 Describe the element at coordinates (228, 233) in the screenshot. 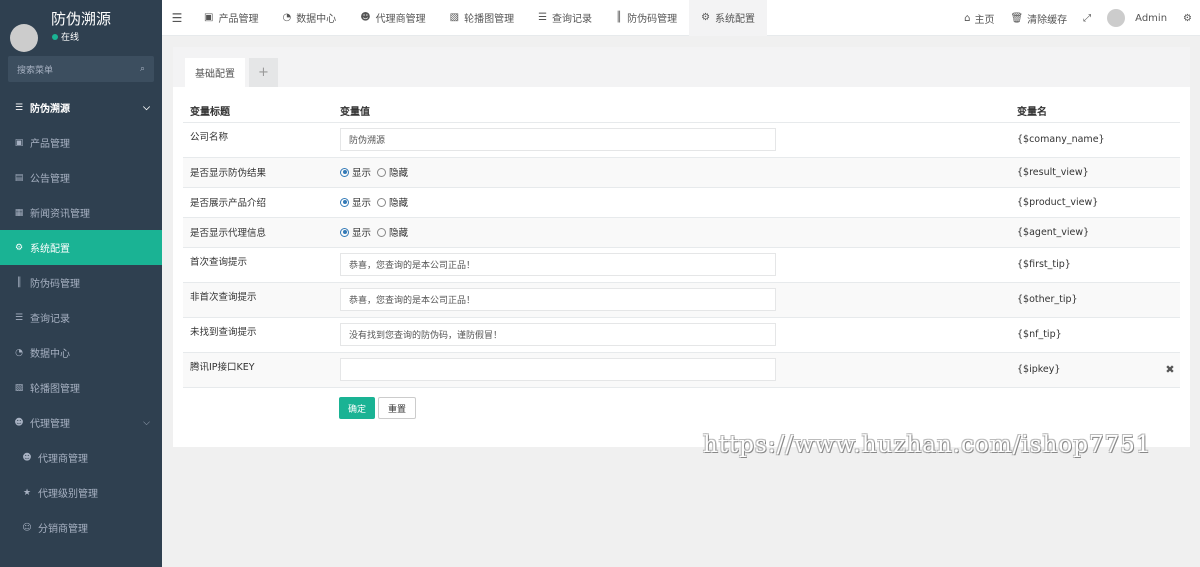

I see `variable-title: 是否显示代理信息` at that location.